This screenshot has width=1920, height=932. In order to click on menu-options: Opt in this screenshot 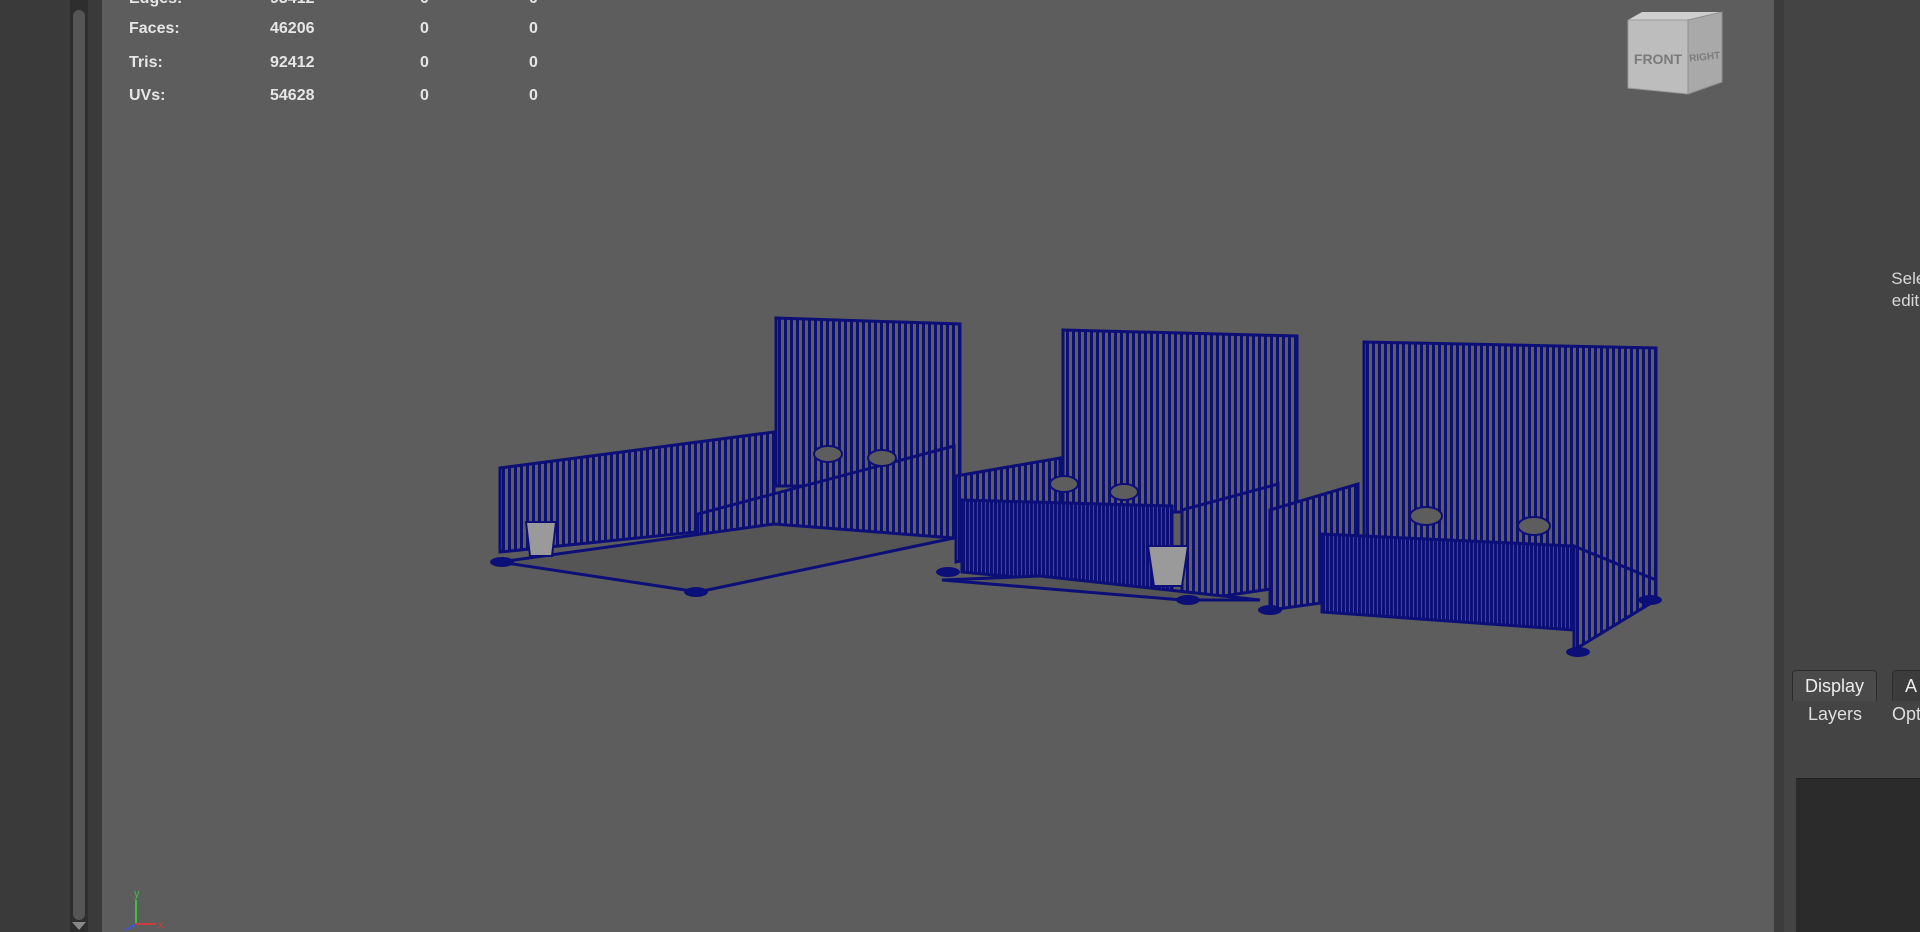, I will do `click(1906, 714)`.